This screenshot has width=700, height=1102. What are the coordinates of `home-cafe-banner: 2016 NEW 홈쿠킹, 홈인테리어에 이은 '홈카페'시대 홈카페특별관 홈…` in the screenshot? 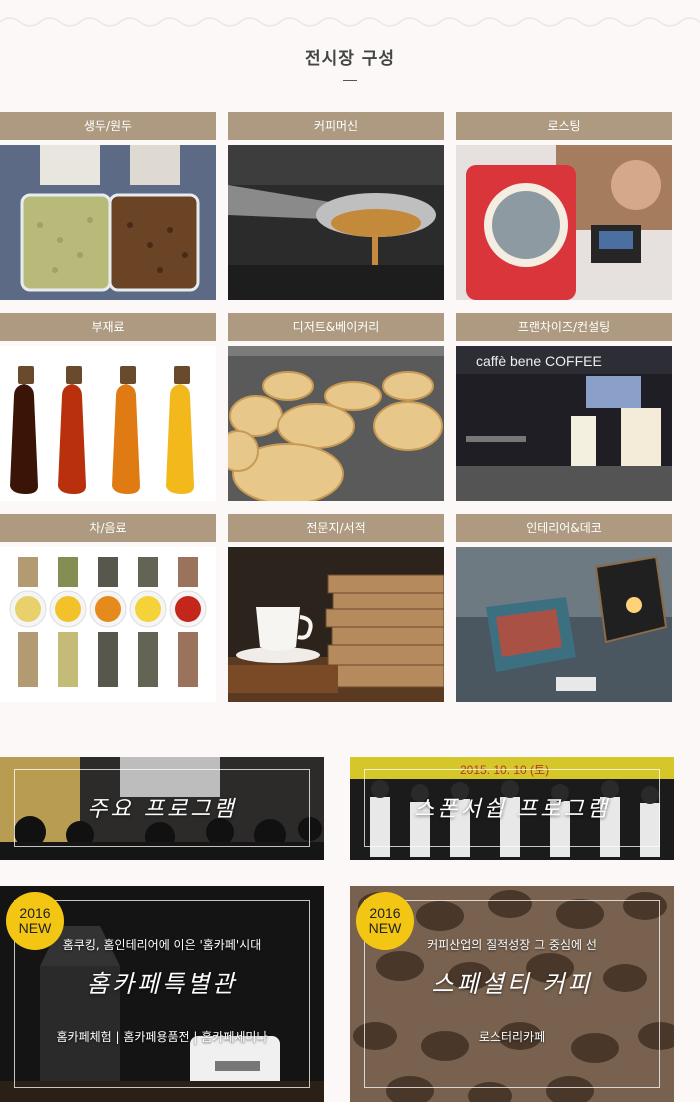 It's located at (162, 994).